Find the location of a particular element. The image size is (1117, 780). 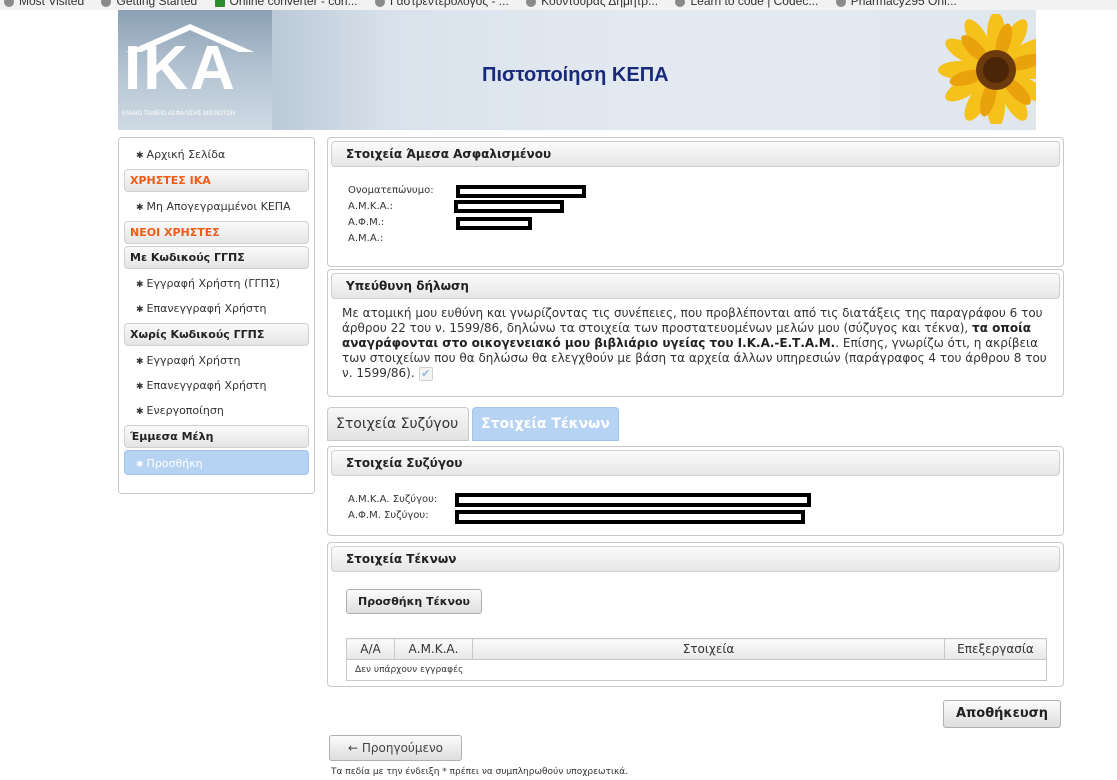

spouse-amka-row: Α.Μ.Κ.Α. Συζύγου: is located at coordinates (695, 501).